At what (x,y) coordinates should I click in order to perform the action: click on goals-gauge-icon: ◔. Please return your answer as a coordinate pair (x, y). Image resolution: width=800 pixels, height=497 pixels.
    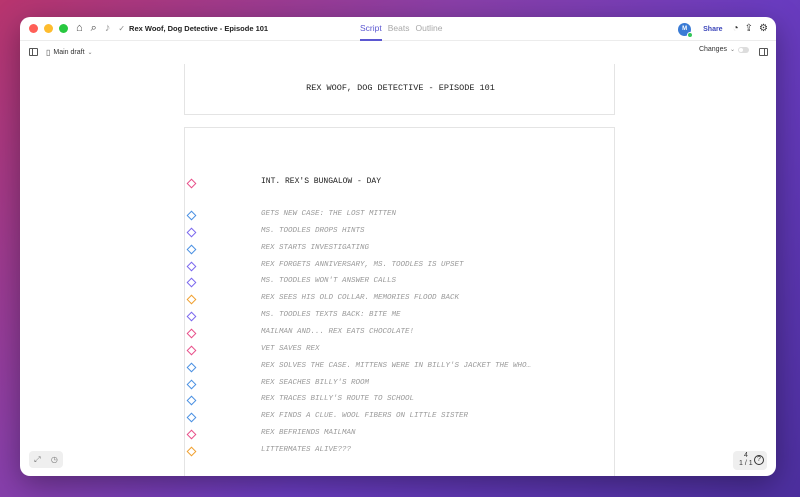
    Looking at the image, I should click on (736, 29).